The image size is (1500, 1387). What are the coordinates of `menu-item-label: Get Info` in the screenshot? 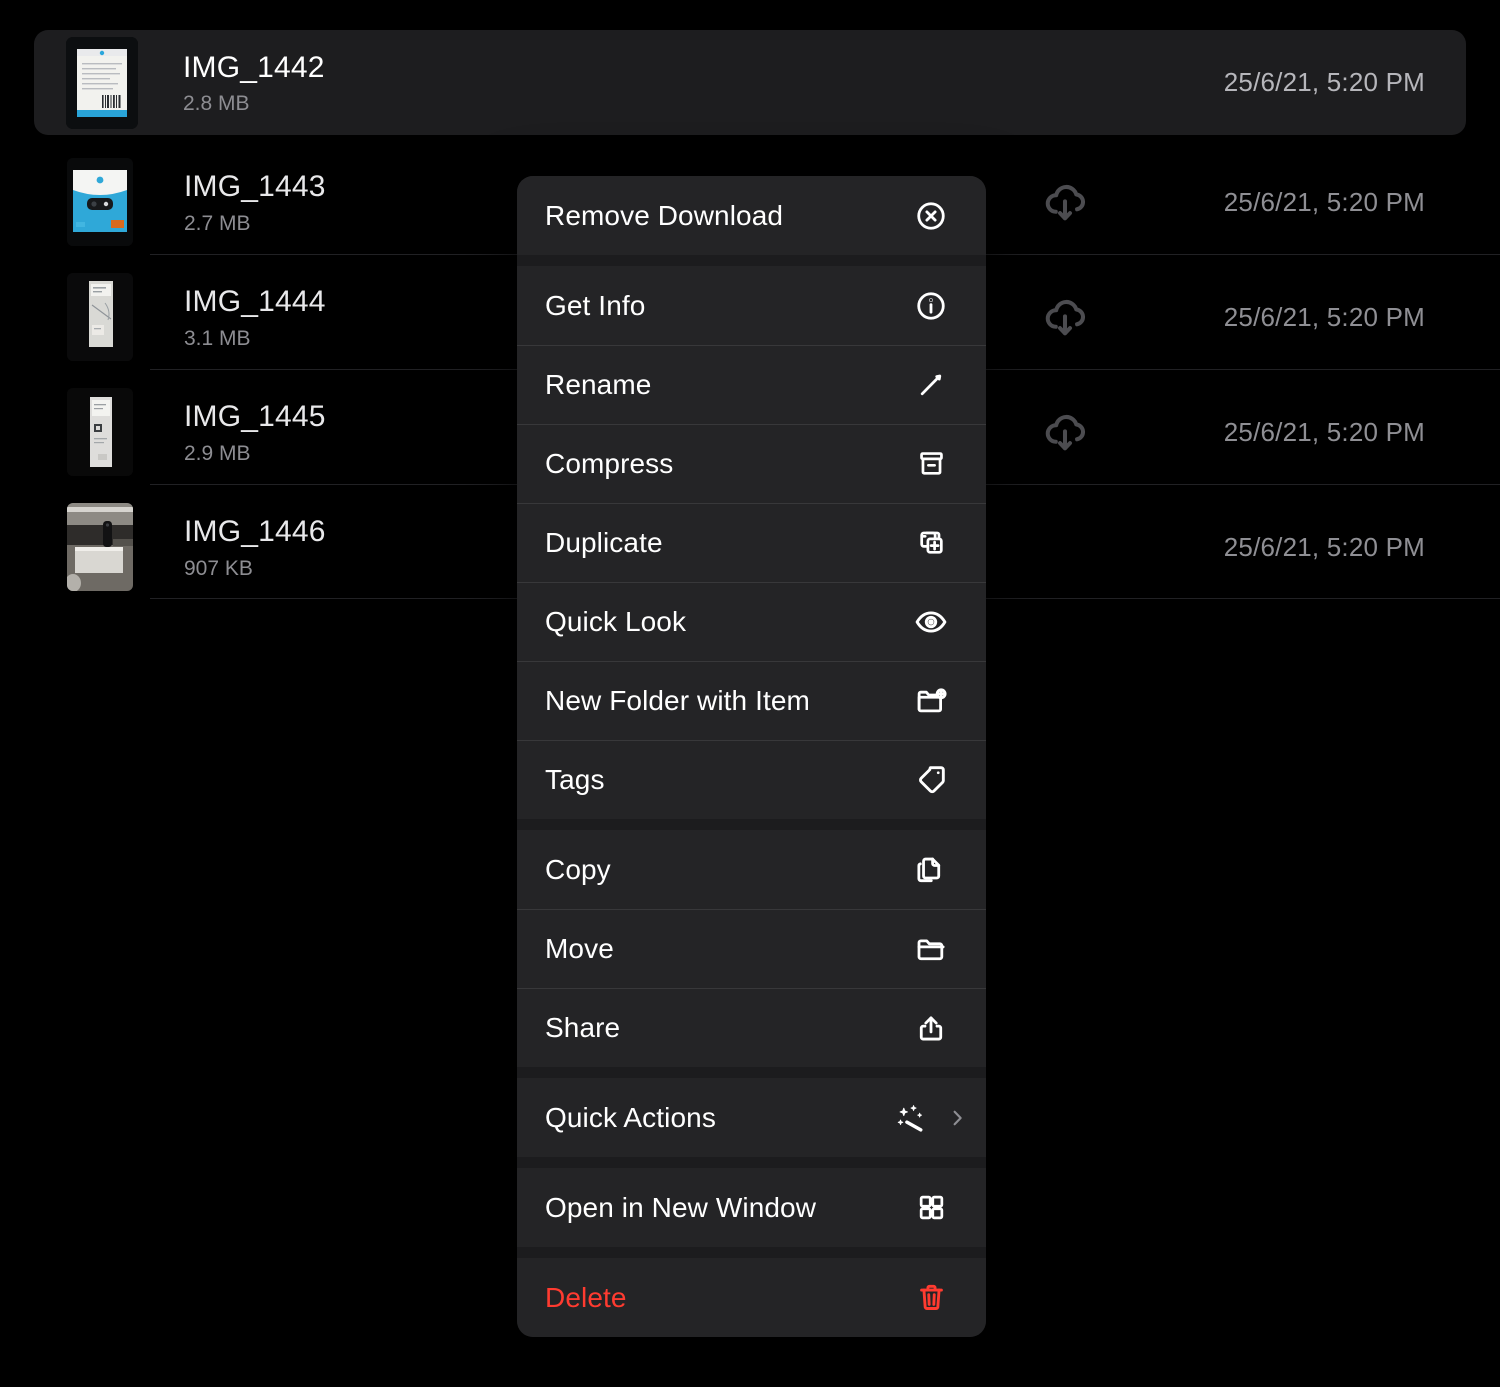 It's located at (595, 305).